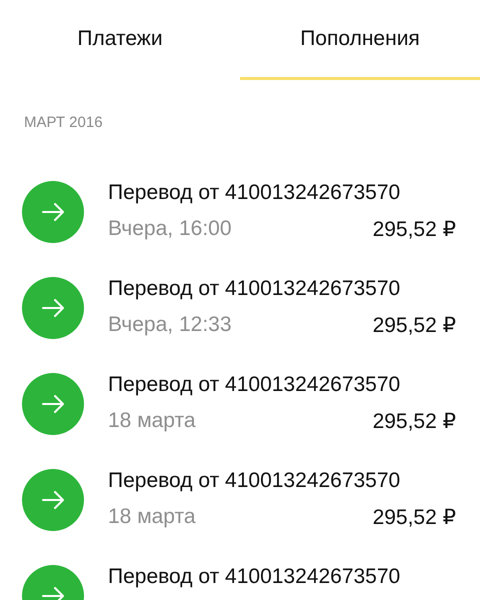 The width and height of the screenshot is (480, 600). What do you see at coordinates (120, 40) in the screenshot?
I see `tab: Платежи` at bounding box center [120, 40].